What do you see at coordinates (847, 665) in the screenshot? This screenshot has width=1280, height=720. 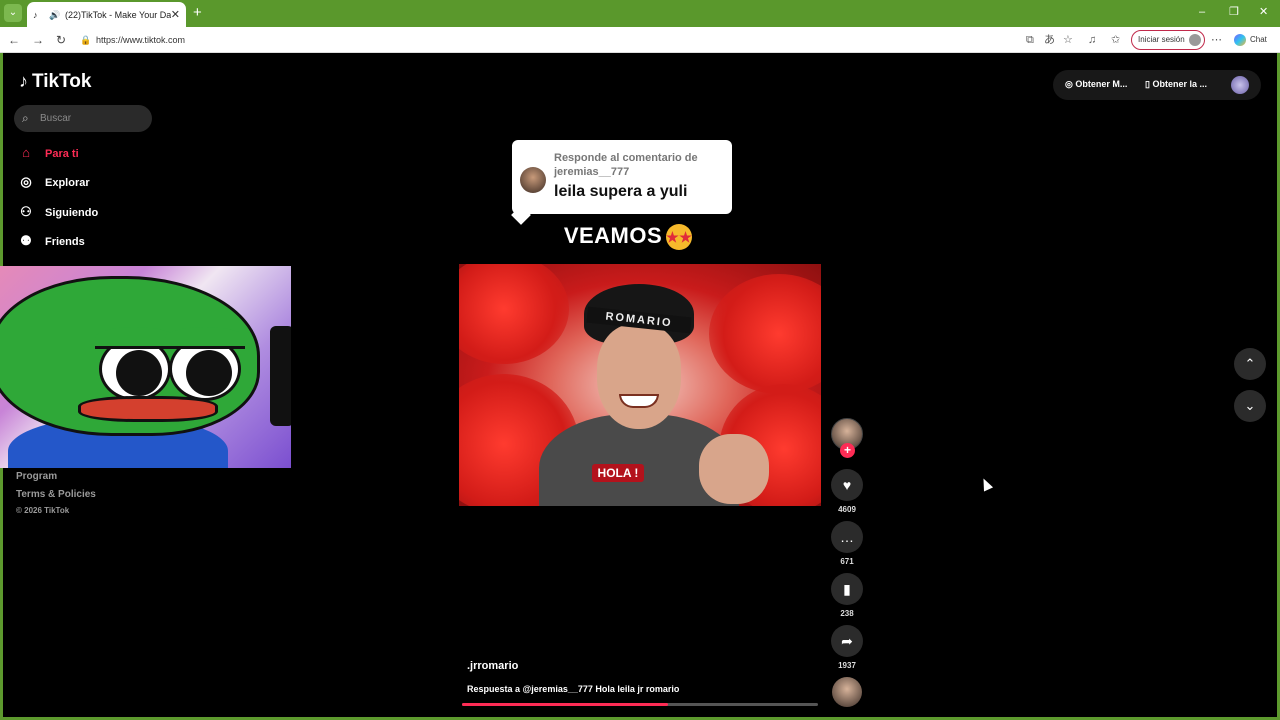 I see `share-count: 1937` at bounding box center [847, 665].